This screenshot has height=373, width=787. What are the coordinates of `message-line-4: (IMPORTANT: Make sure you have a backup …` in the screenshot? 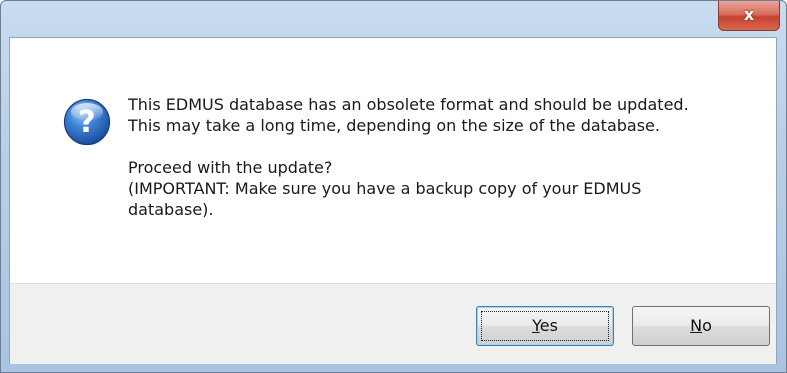 It's located at (385, 188).